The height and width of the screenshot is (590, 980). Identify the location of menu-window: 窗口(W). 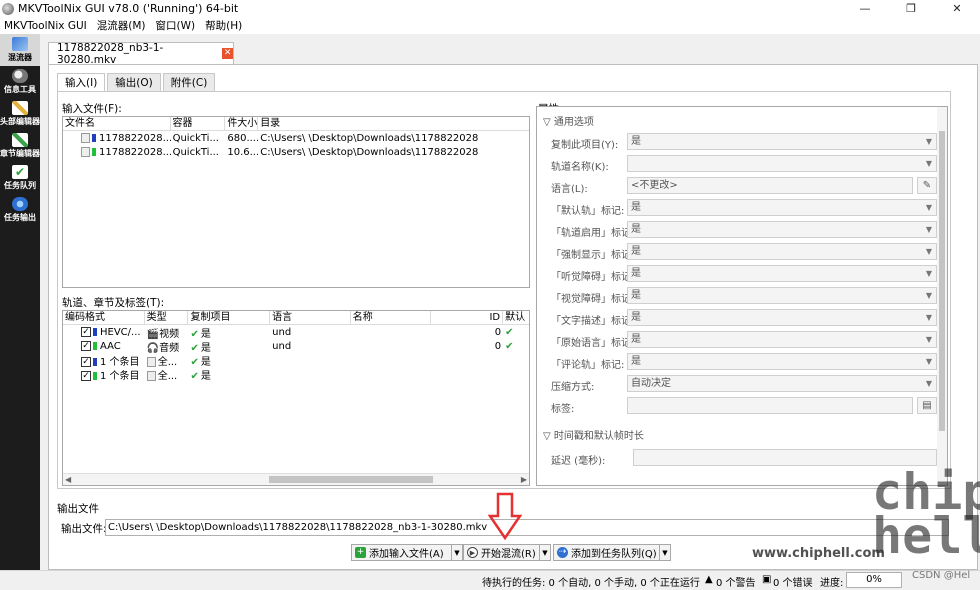
(176, 25).